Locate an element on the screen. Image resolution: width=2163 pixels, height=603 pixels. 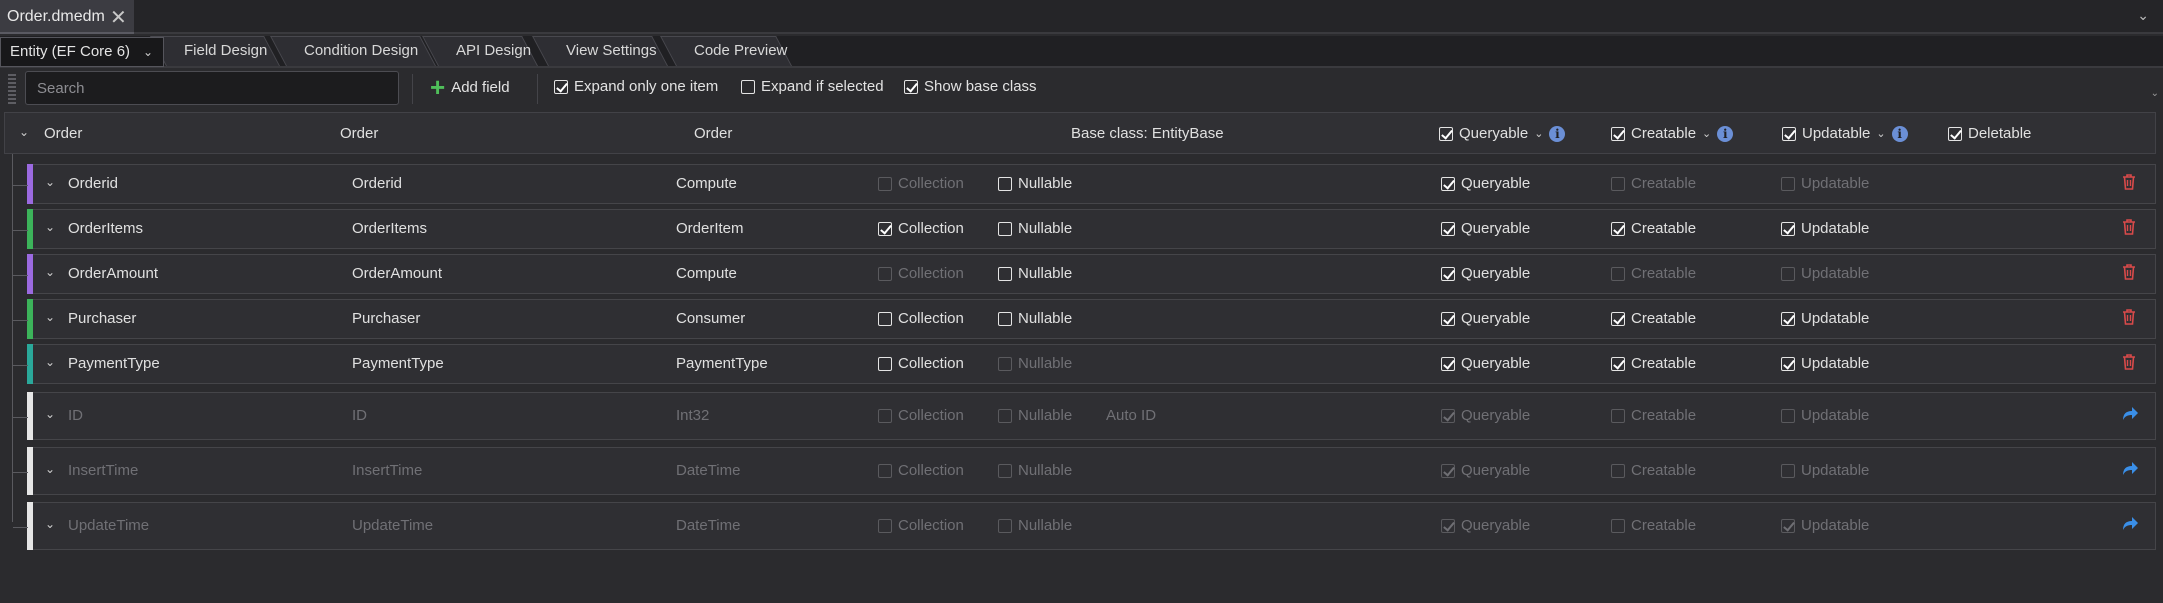
tab-field-design: Field Design is located at coordinates (220, 51).